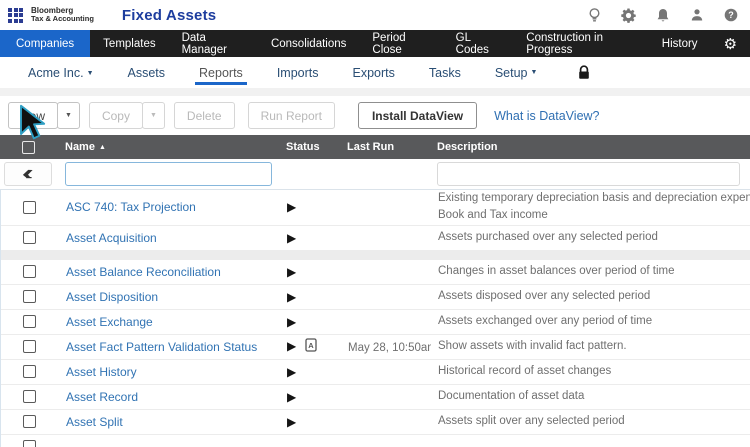  What do you see at coordinates (534, 72) in the screenshot?
I see `chevron-down-icon: ▼` at bounding box center [534, 72].